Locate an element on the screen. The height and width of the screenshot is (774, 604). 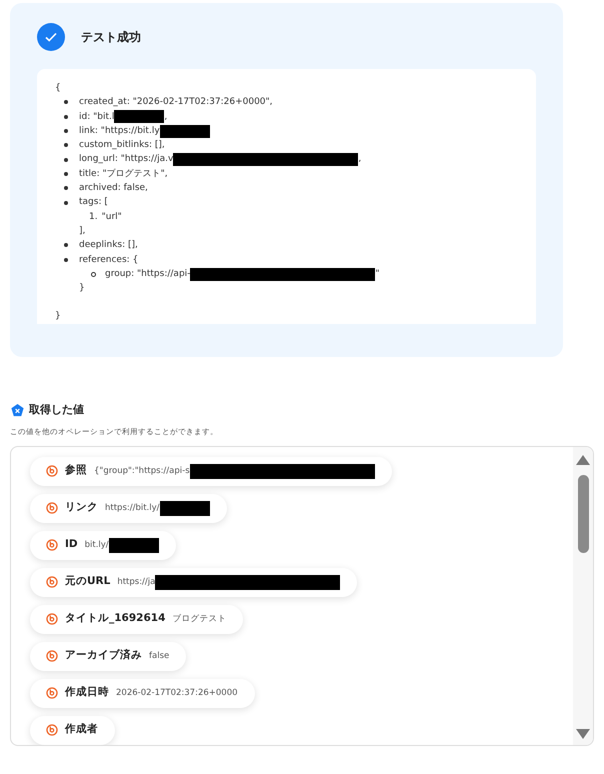
variable-icon is located at coordinates (17, 410).